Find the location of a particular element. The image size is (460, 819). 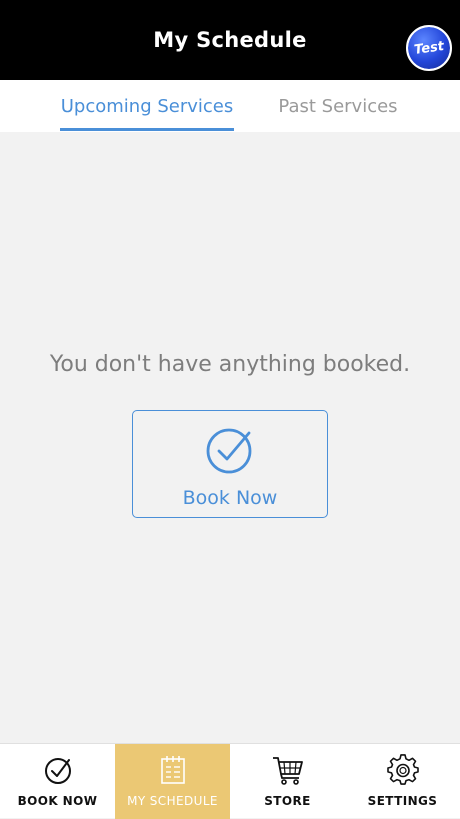

page-title: My Schedule is located at coordinates (230, 40).